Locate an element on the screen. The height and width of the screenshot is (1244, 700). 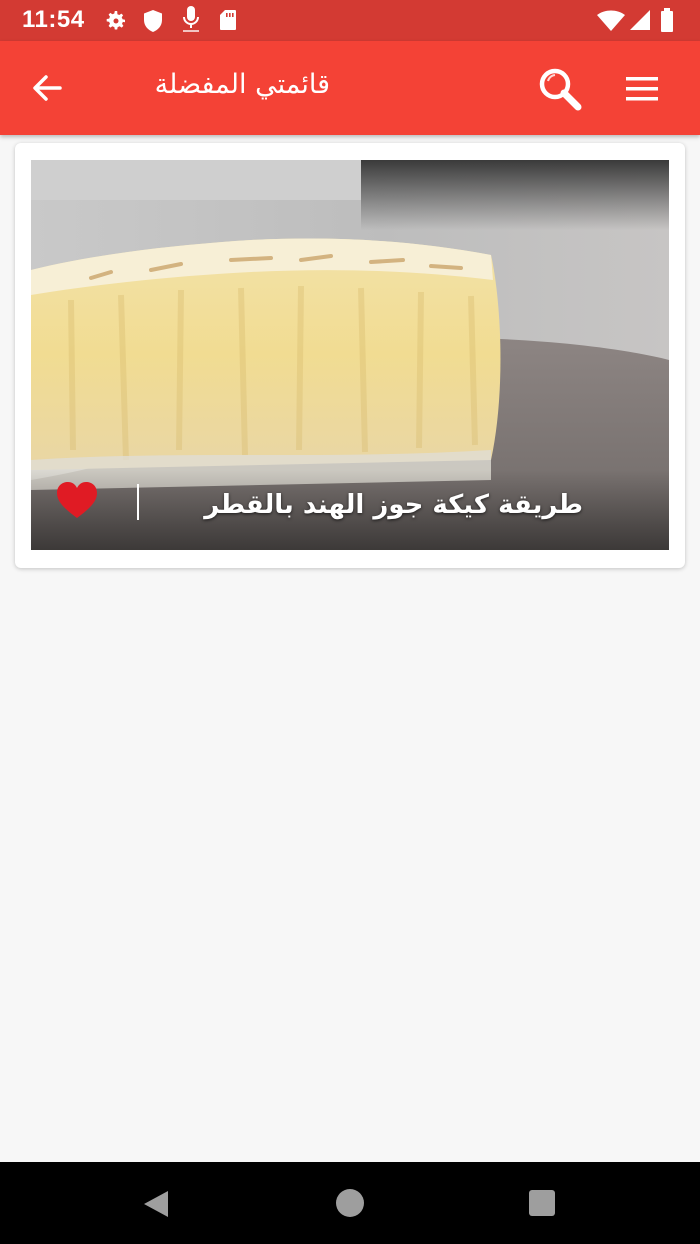
system-nav-bar is located at coordinates (350, 1203).